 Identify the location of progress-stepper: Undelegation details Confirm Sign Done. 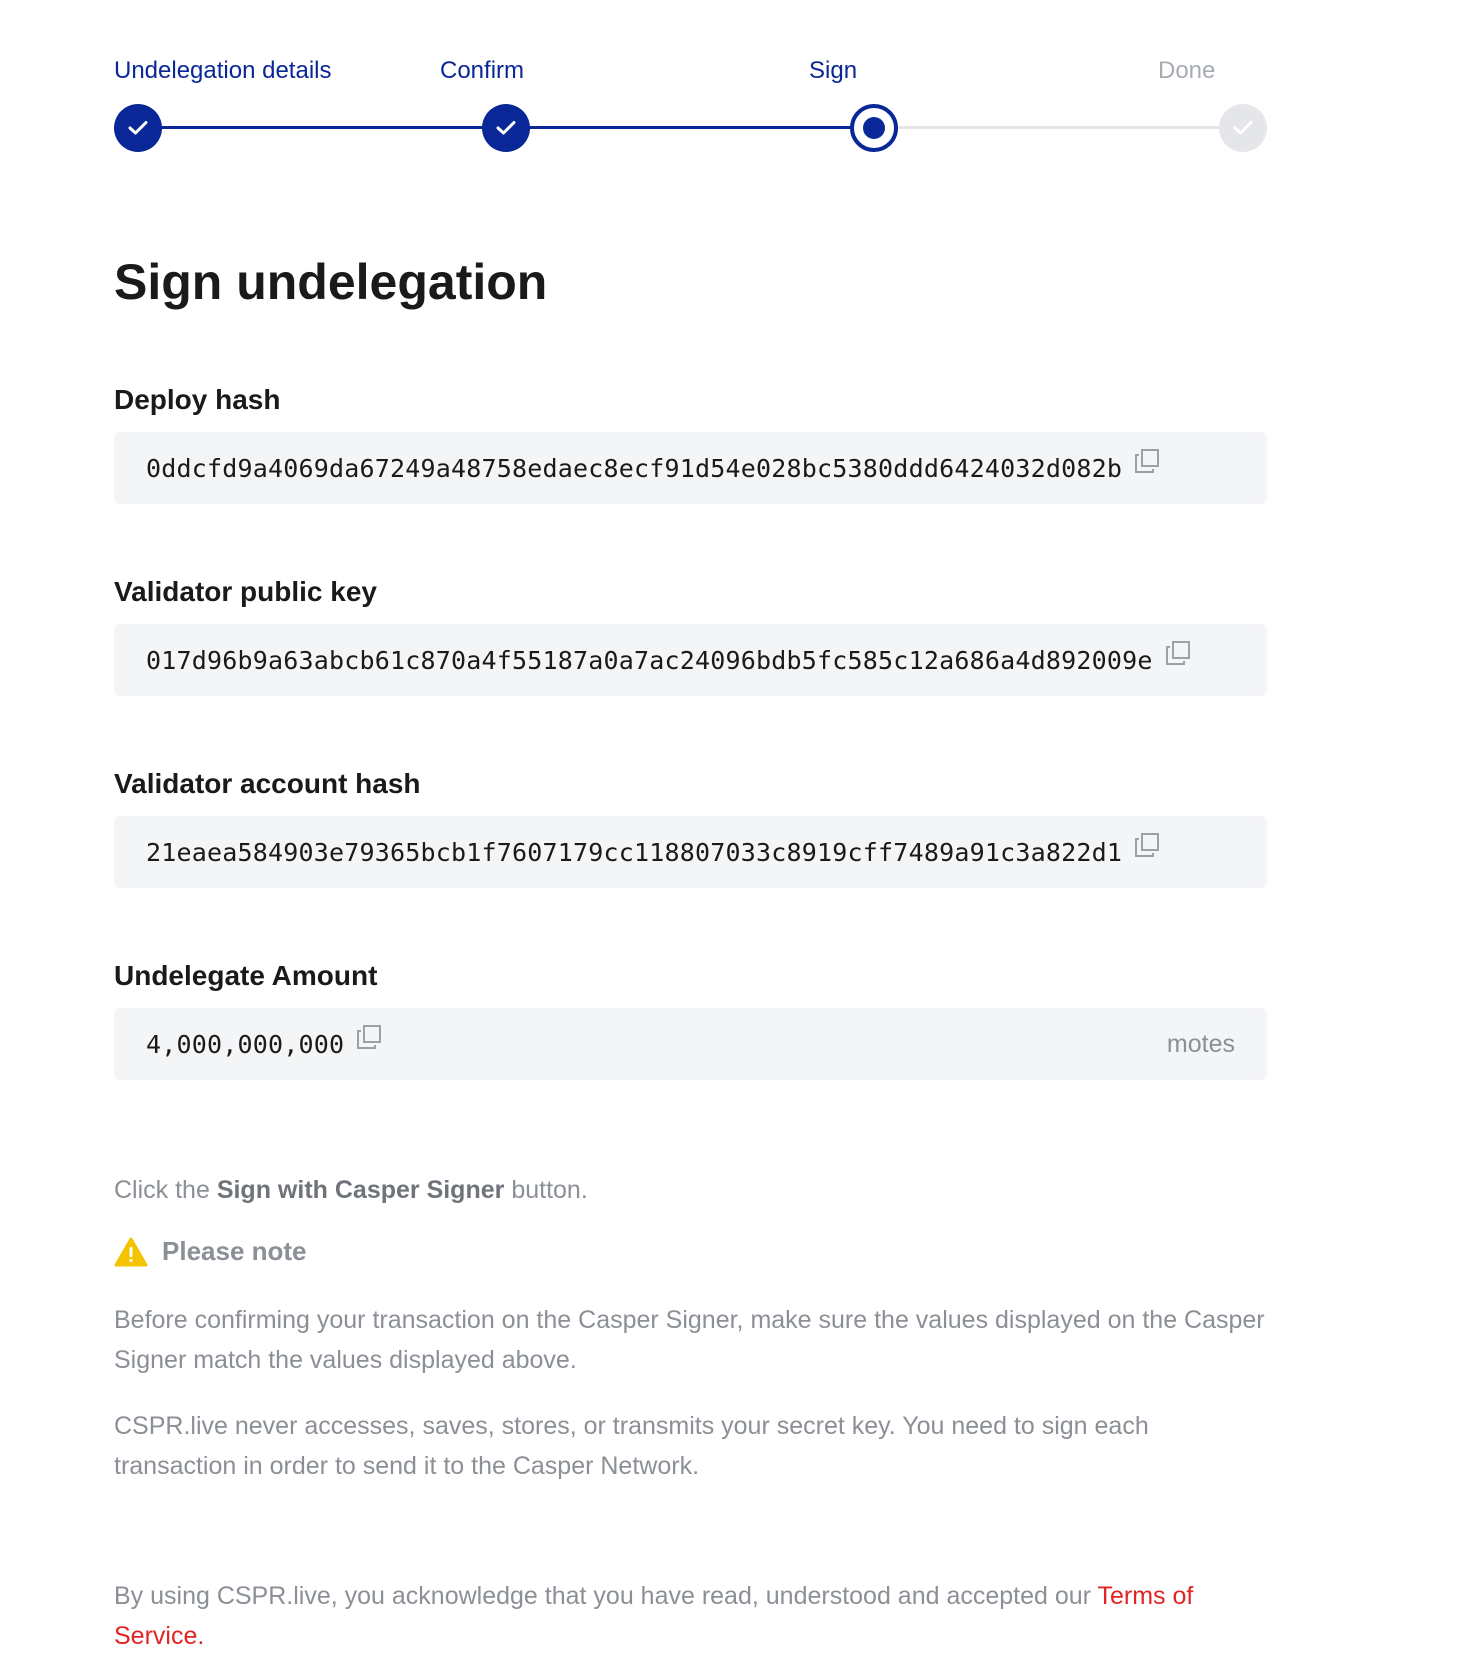
(690, 80).